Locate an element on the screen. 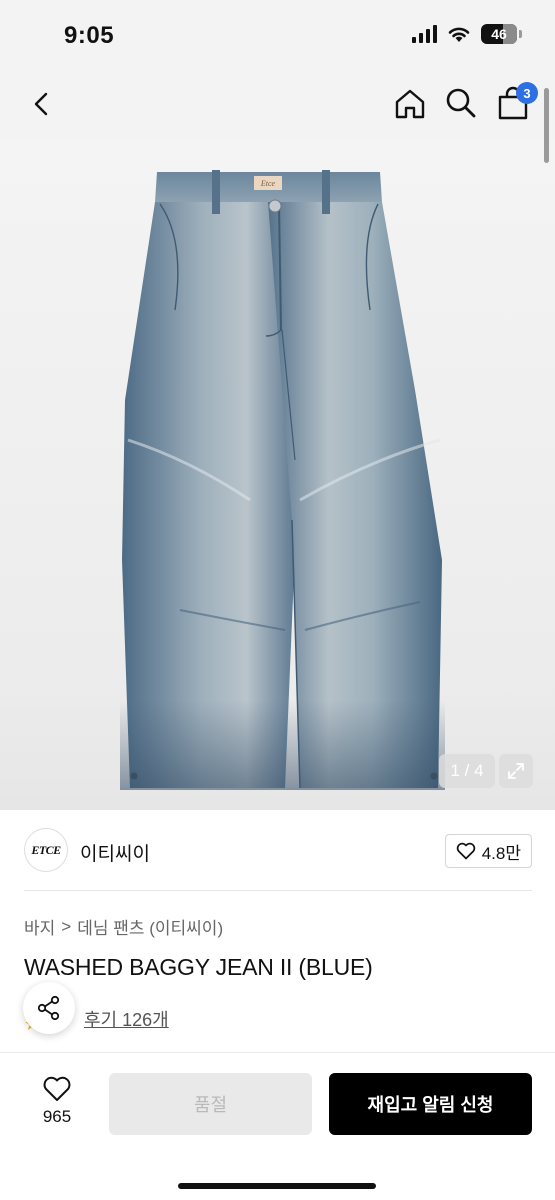 The width and height of the screenshot is (555, 1200). wishlist-count: 965 is located at coordinates (57, 1116).